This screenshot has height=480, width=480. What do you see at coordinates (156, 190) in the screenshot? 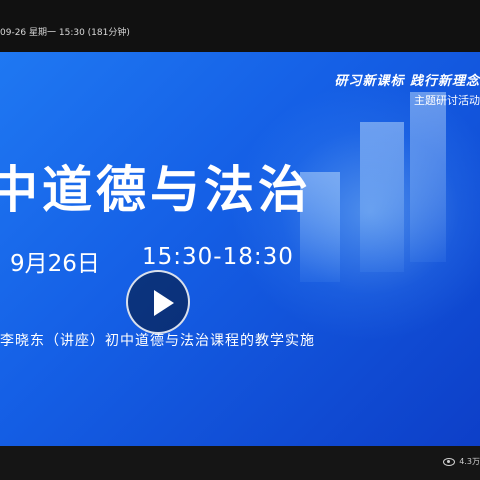
I see `slide-title: 中道德与法治` at bounding box center [156, 190].